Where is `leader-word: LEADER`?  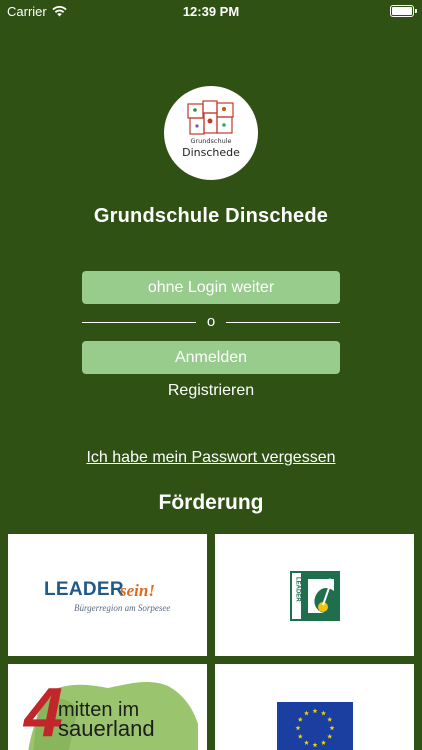
leader-word: LEADER is located at coordinates (84, 589).